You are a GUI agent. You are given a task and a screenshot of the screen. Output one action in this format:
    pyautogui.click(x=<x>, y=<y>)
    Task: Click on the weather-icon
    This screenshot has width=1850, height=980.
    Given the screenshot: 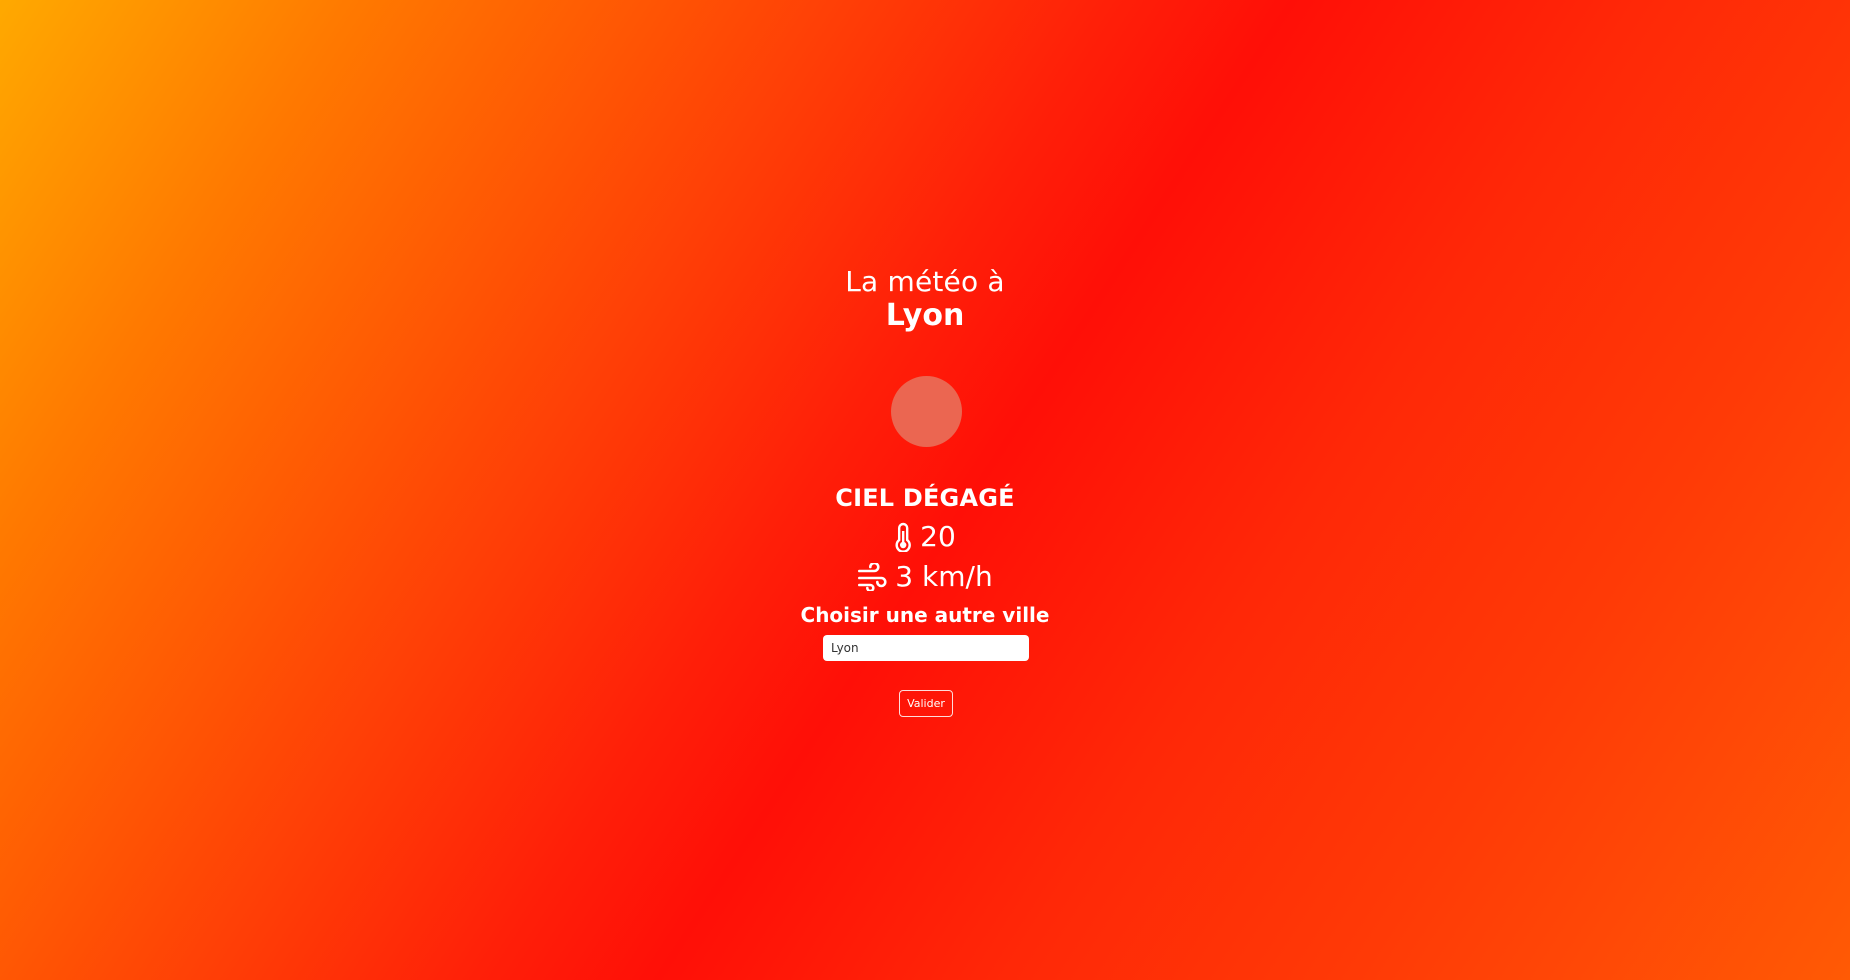 What is the action you would take?
    pyautogui.click(x=926, y=411)
    